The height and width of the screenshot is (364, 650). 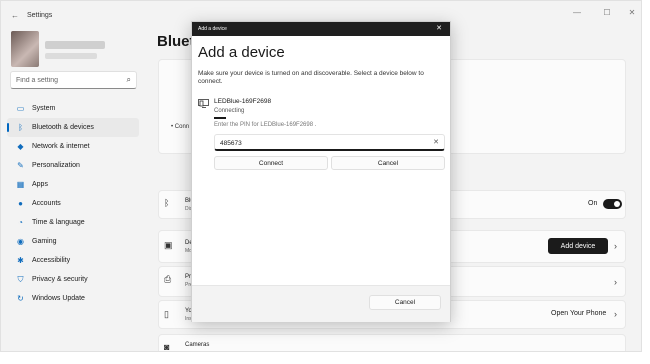 What do you see at coordinates (51, 260) in the screenshot?
I see `sidebar-item-label: Accessibility` at bounding box center [51, 260].